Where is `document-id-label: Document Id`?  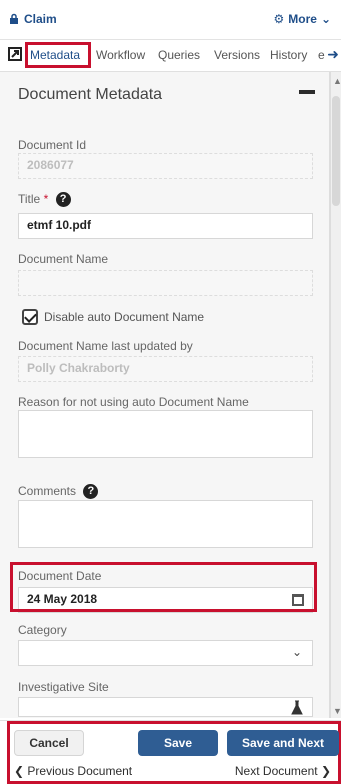 document-id-label: Document Id is located at coordinates (52, 145).